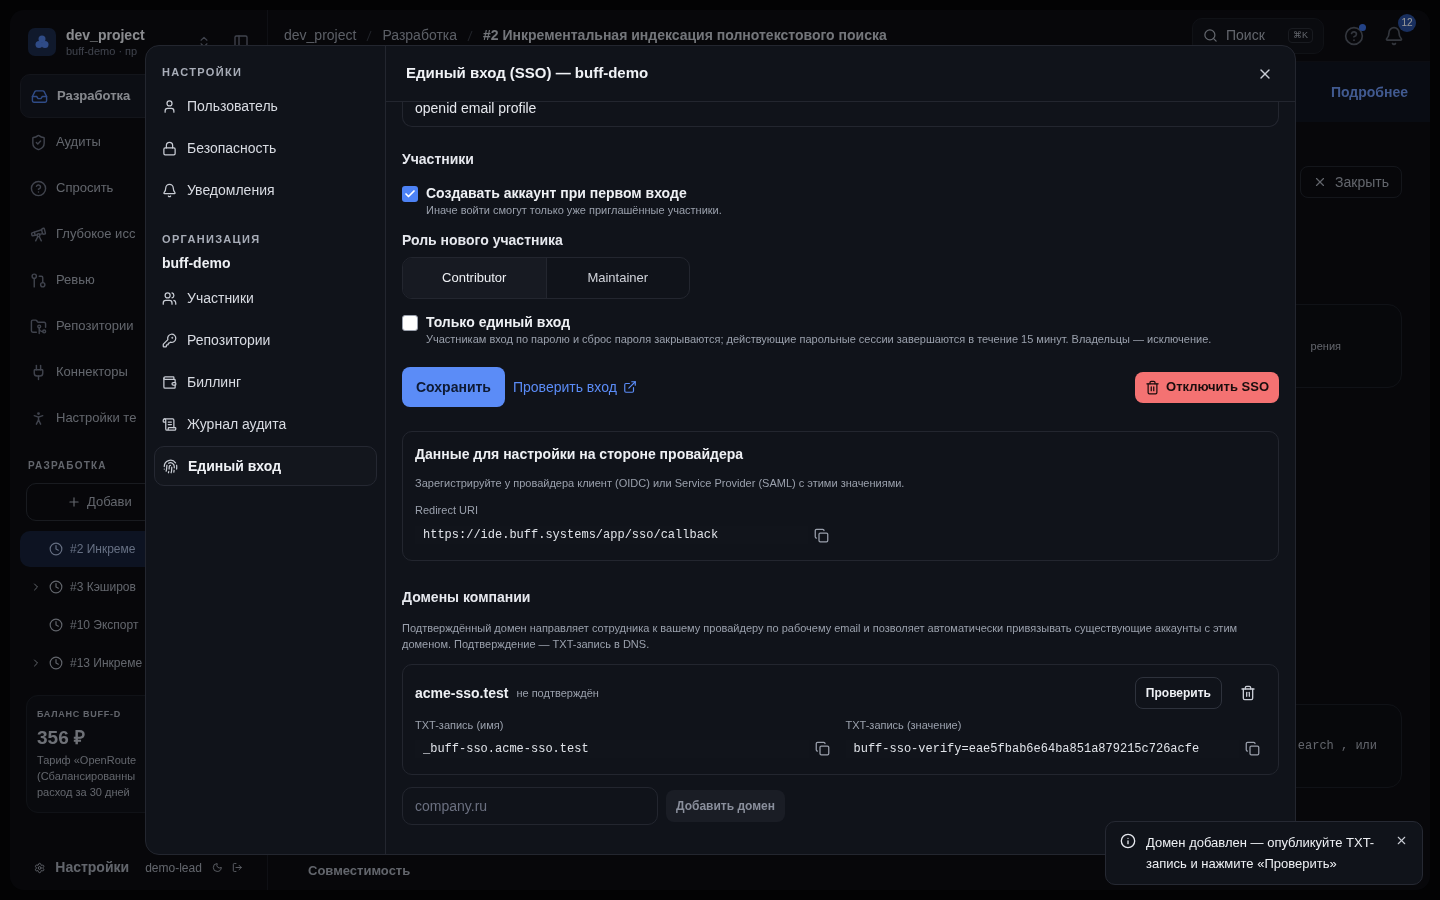  Describe the element at coordinates (499, 322) in the screenshot. I see `checkbox-label: Только единый вход` at that location.